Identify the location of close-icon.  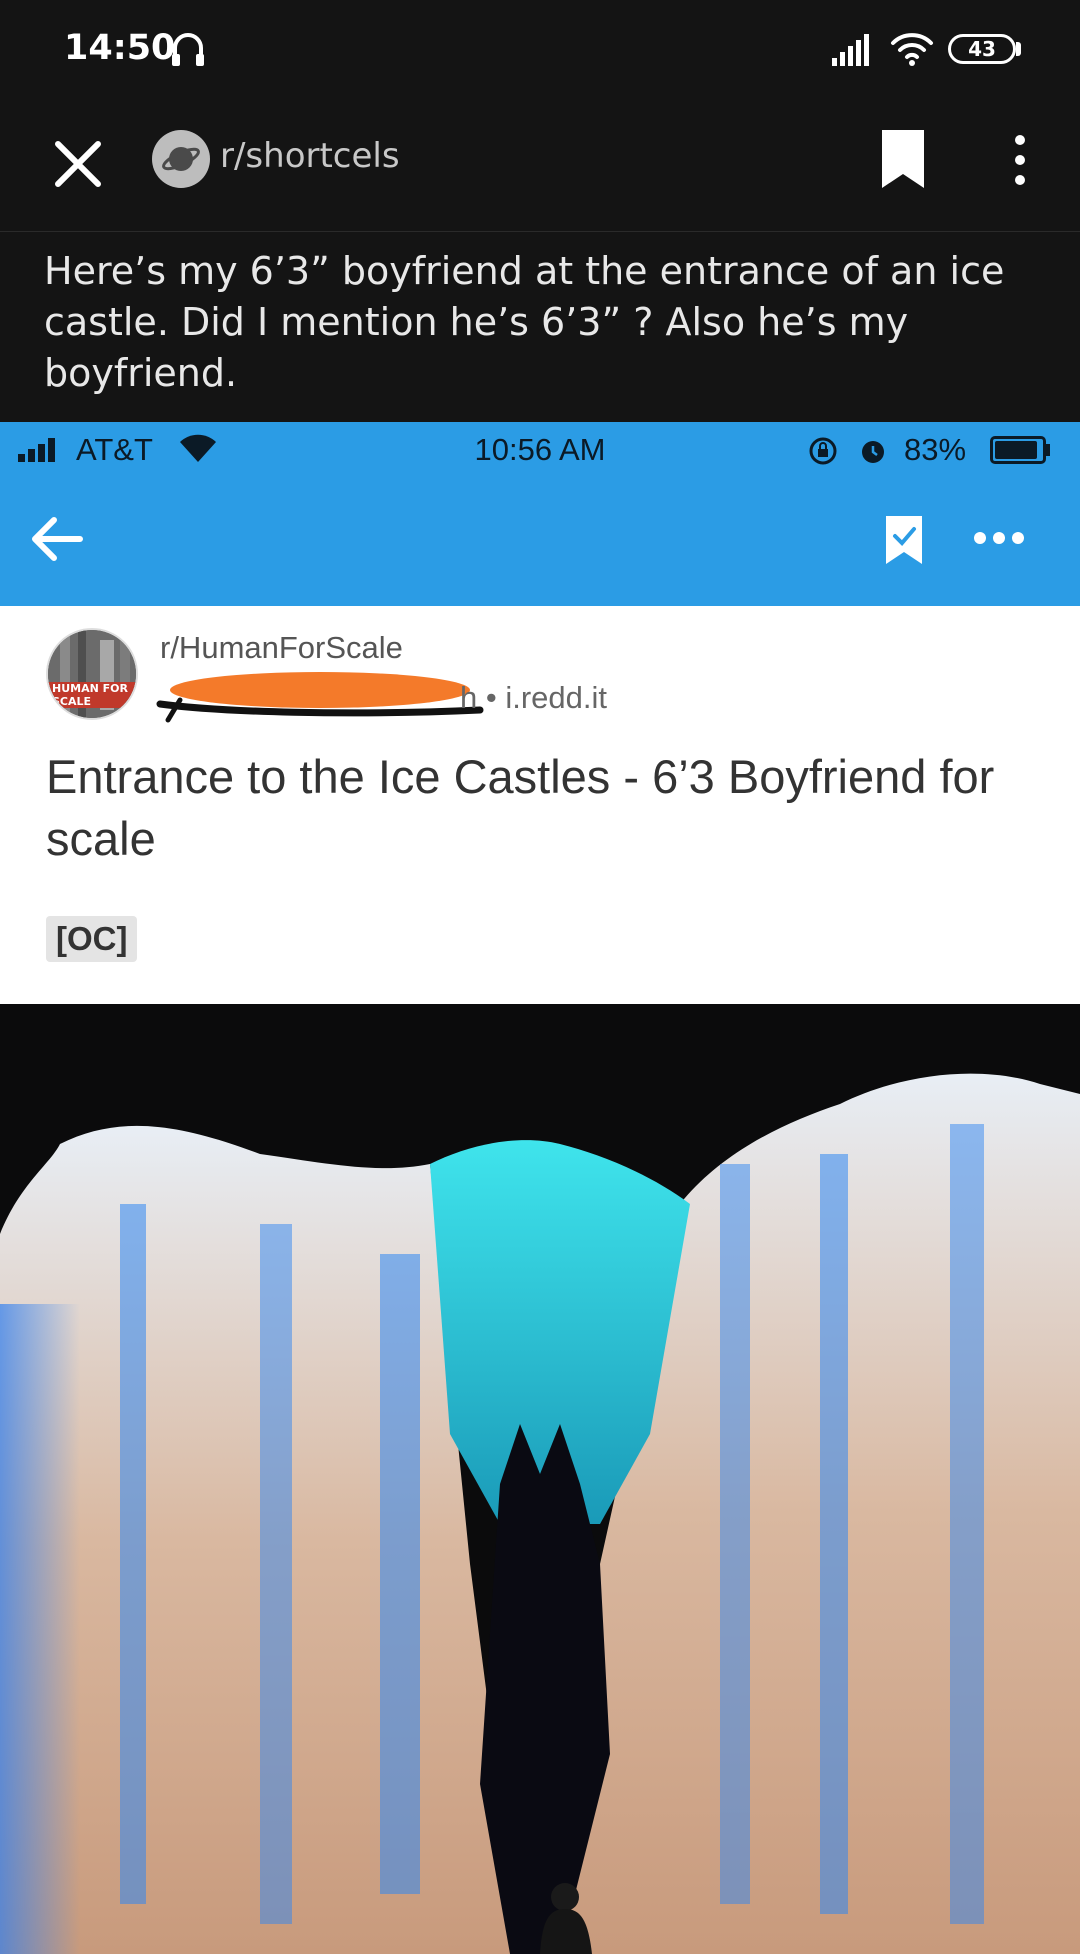
(78, 164).